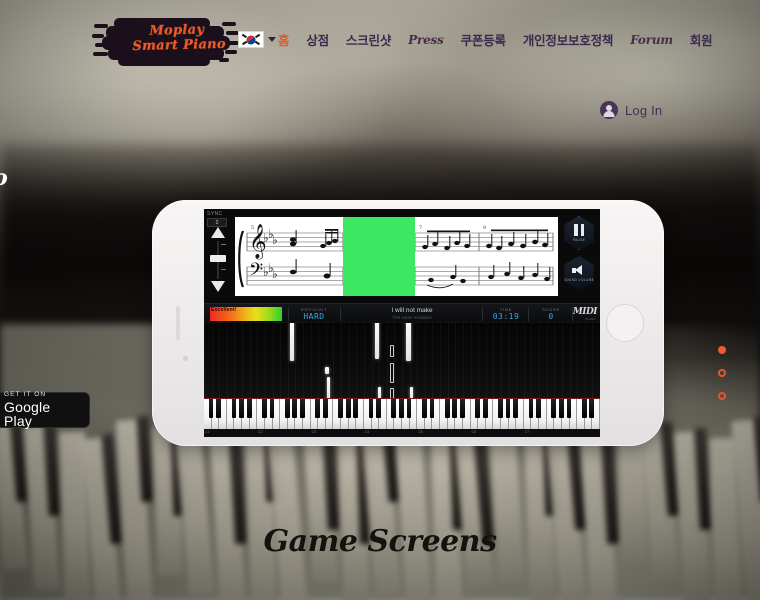  What do you see at coordinates (426, 40) in the screenshot?
I see `nav-item-press: Press` at bounding box center [426, 40].